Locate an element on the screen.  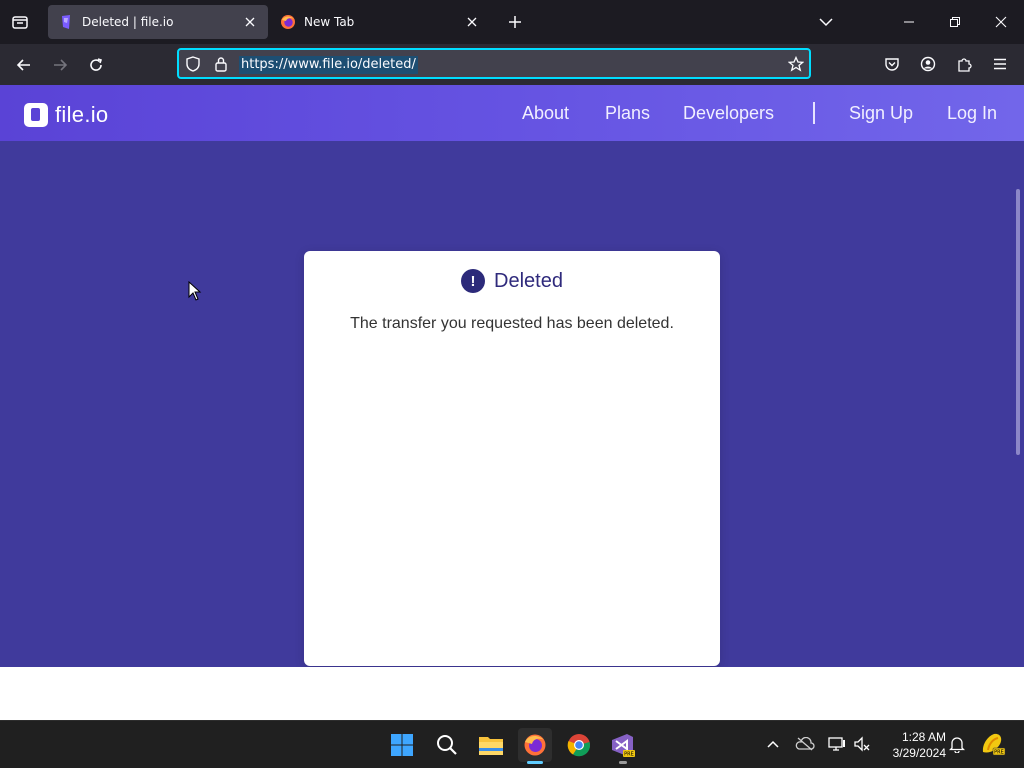
copilot-preview-icon: PRE is located at coordinates (994, 744).